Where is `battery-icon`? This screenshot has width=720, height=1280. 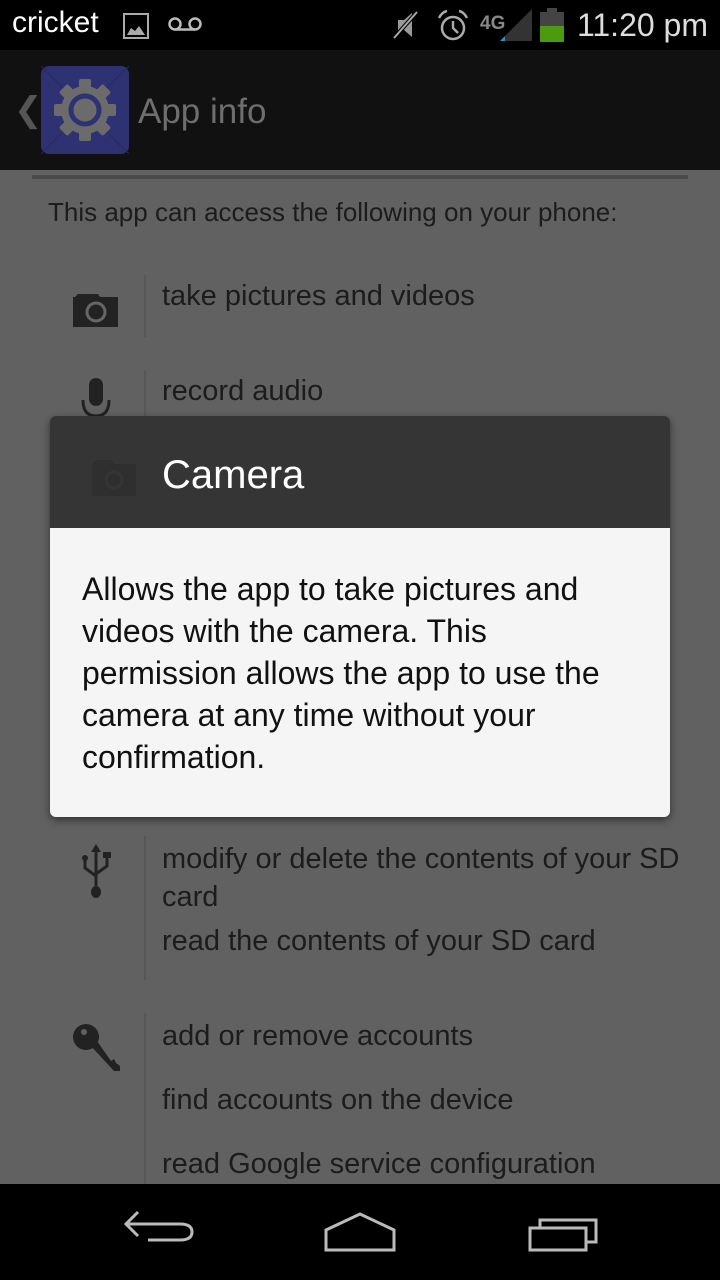
battery-icon is located at coordinates (552, 25).